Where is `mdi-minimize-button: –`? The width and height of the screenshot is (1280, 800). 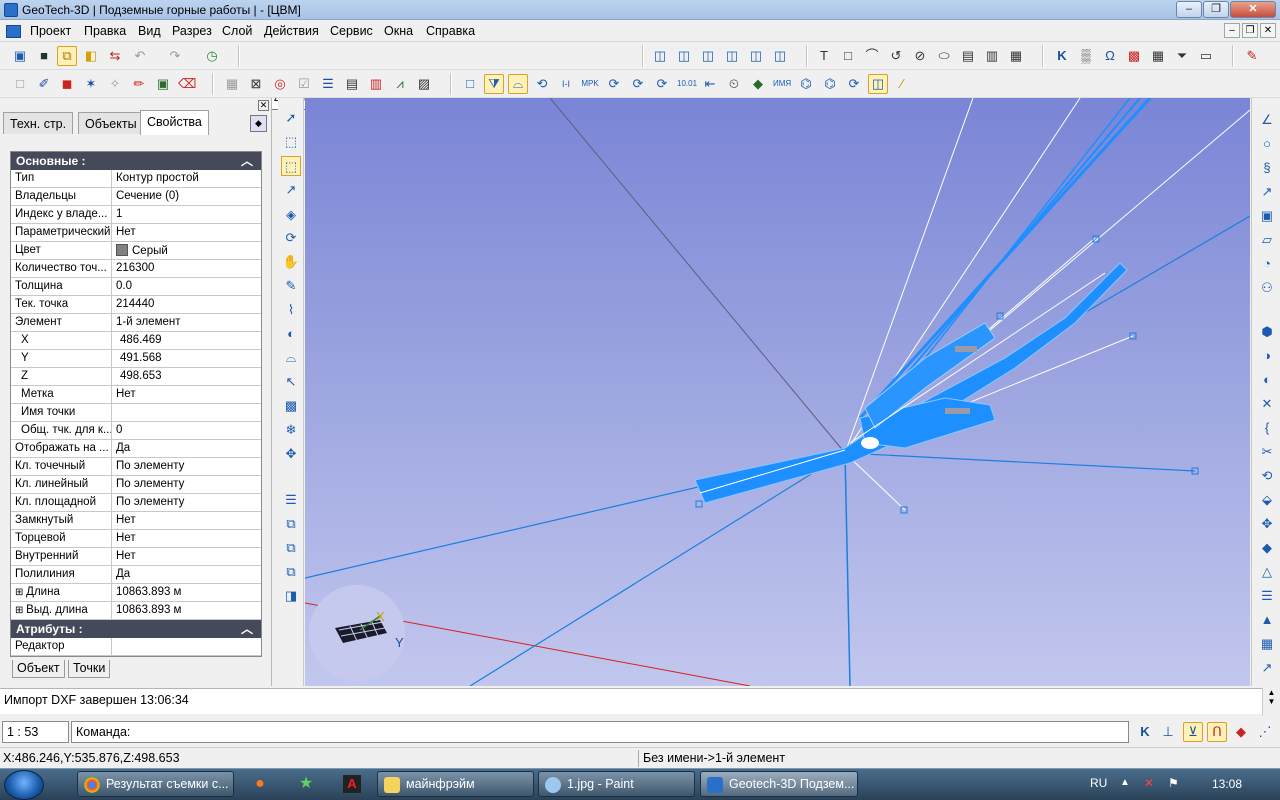 mdi-minimize-button: – is located at coordinates (1232, 30).